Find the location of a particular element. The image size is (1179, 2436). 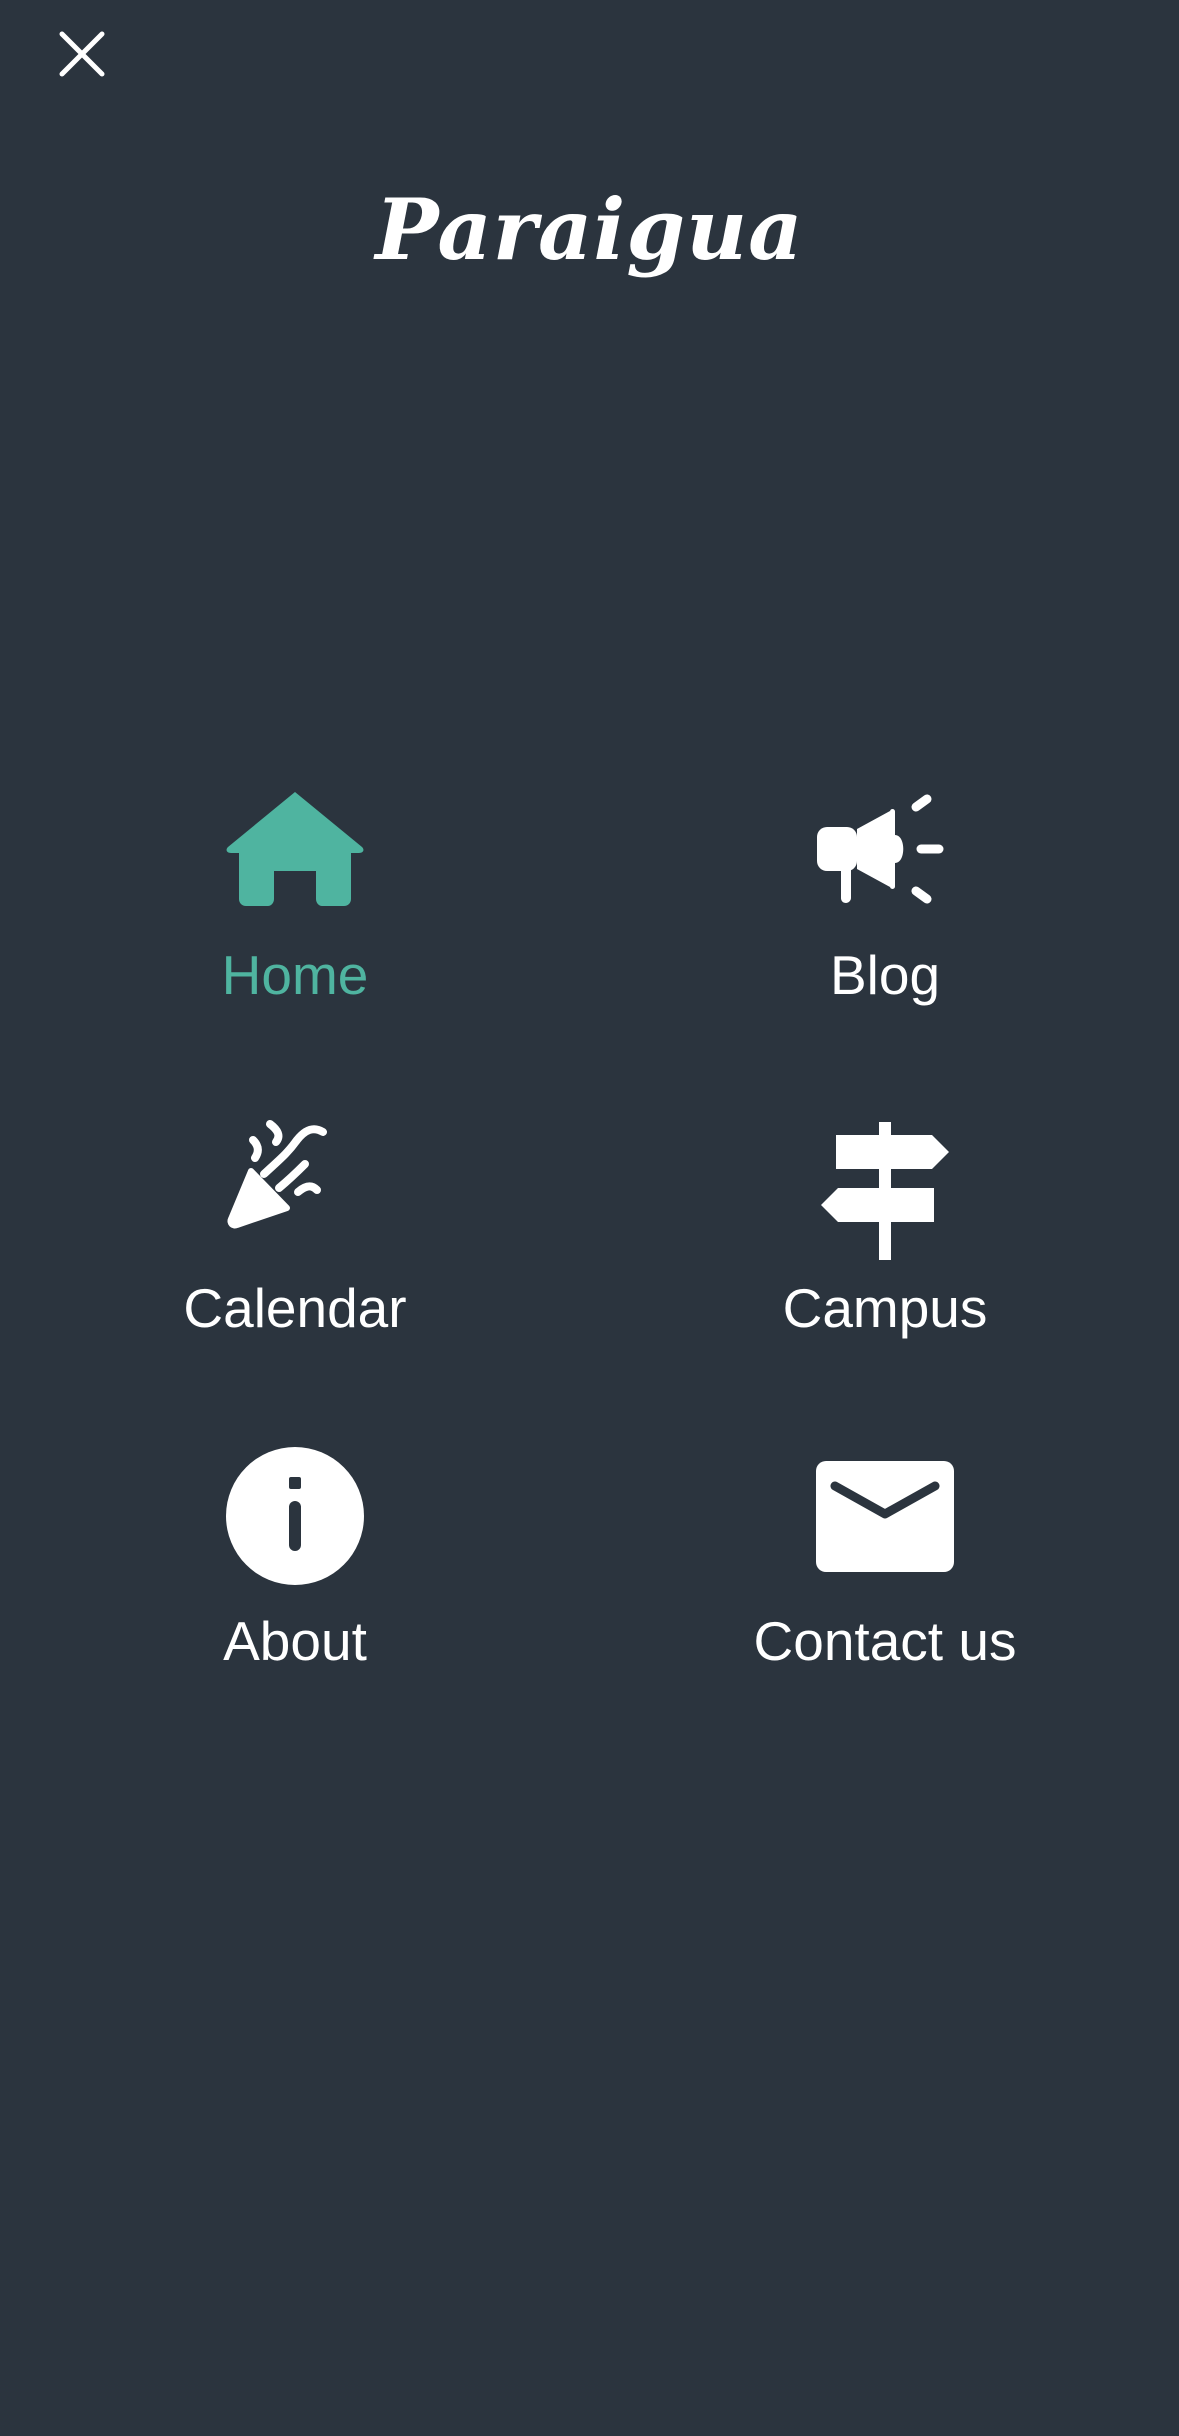

nav-item-blog: Blog is located at coordinates (885, 905).